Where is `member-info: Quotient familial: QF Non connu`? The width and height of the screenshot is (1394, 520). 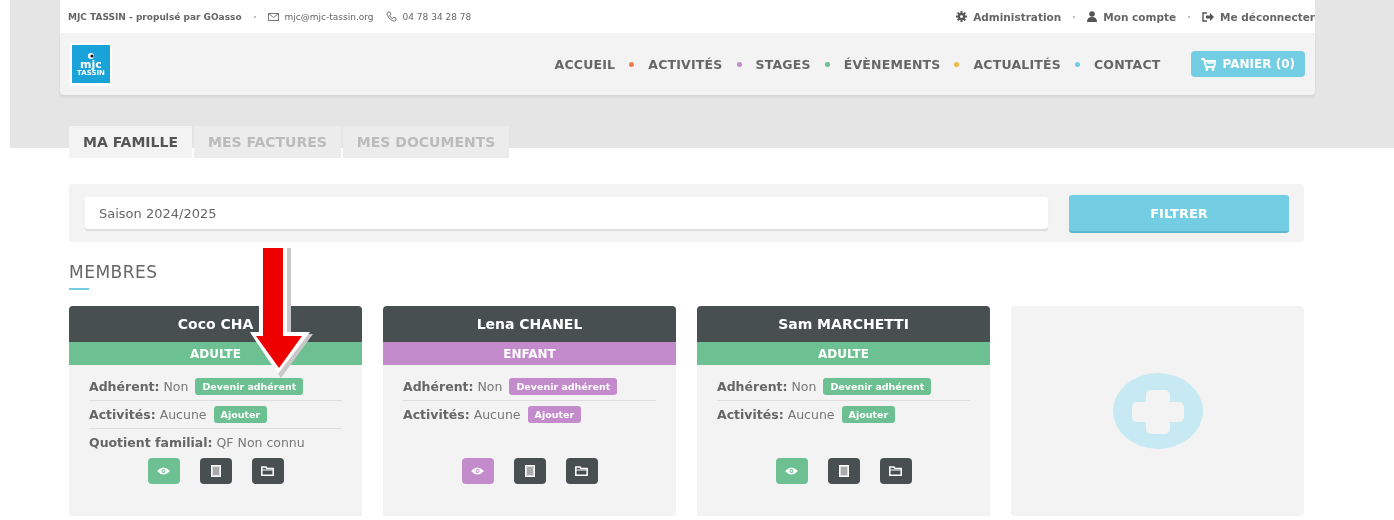 member-info: Quotient familial: QF Non connu is located at coordinates (197, 442).